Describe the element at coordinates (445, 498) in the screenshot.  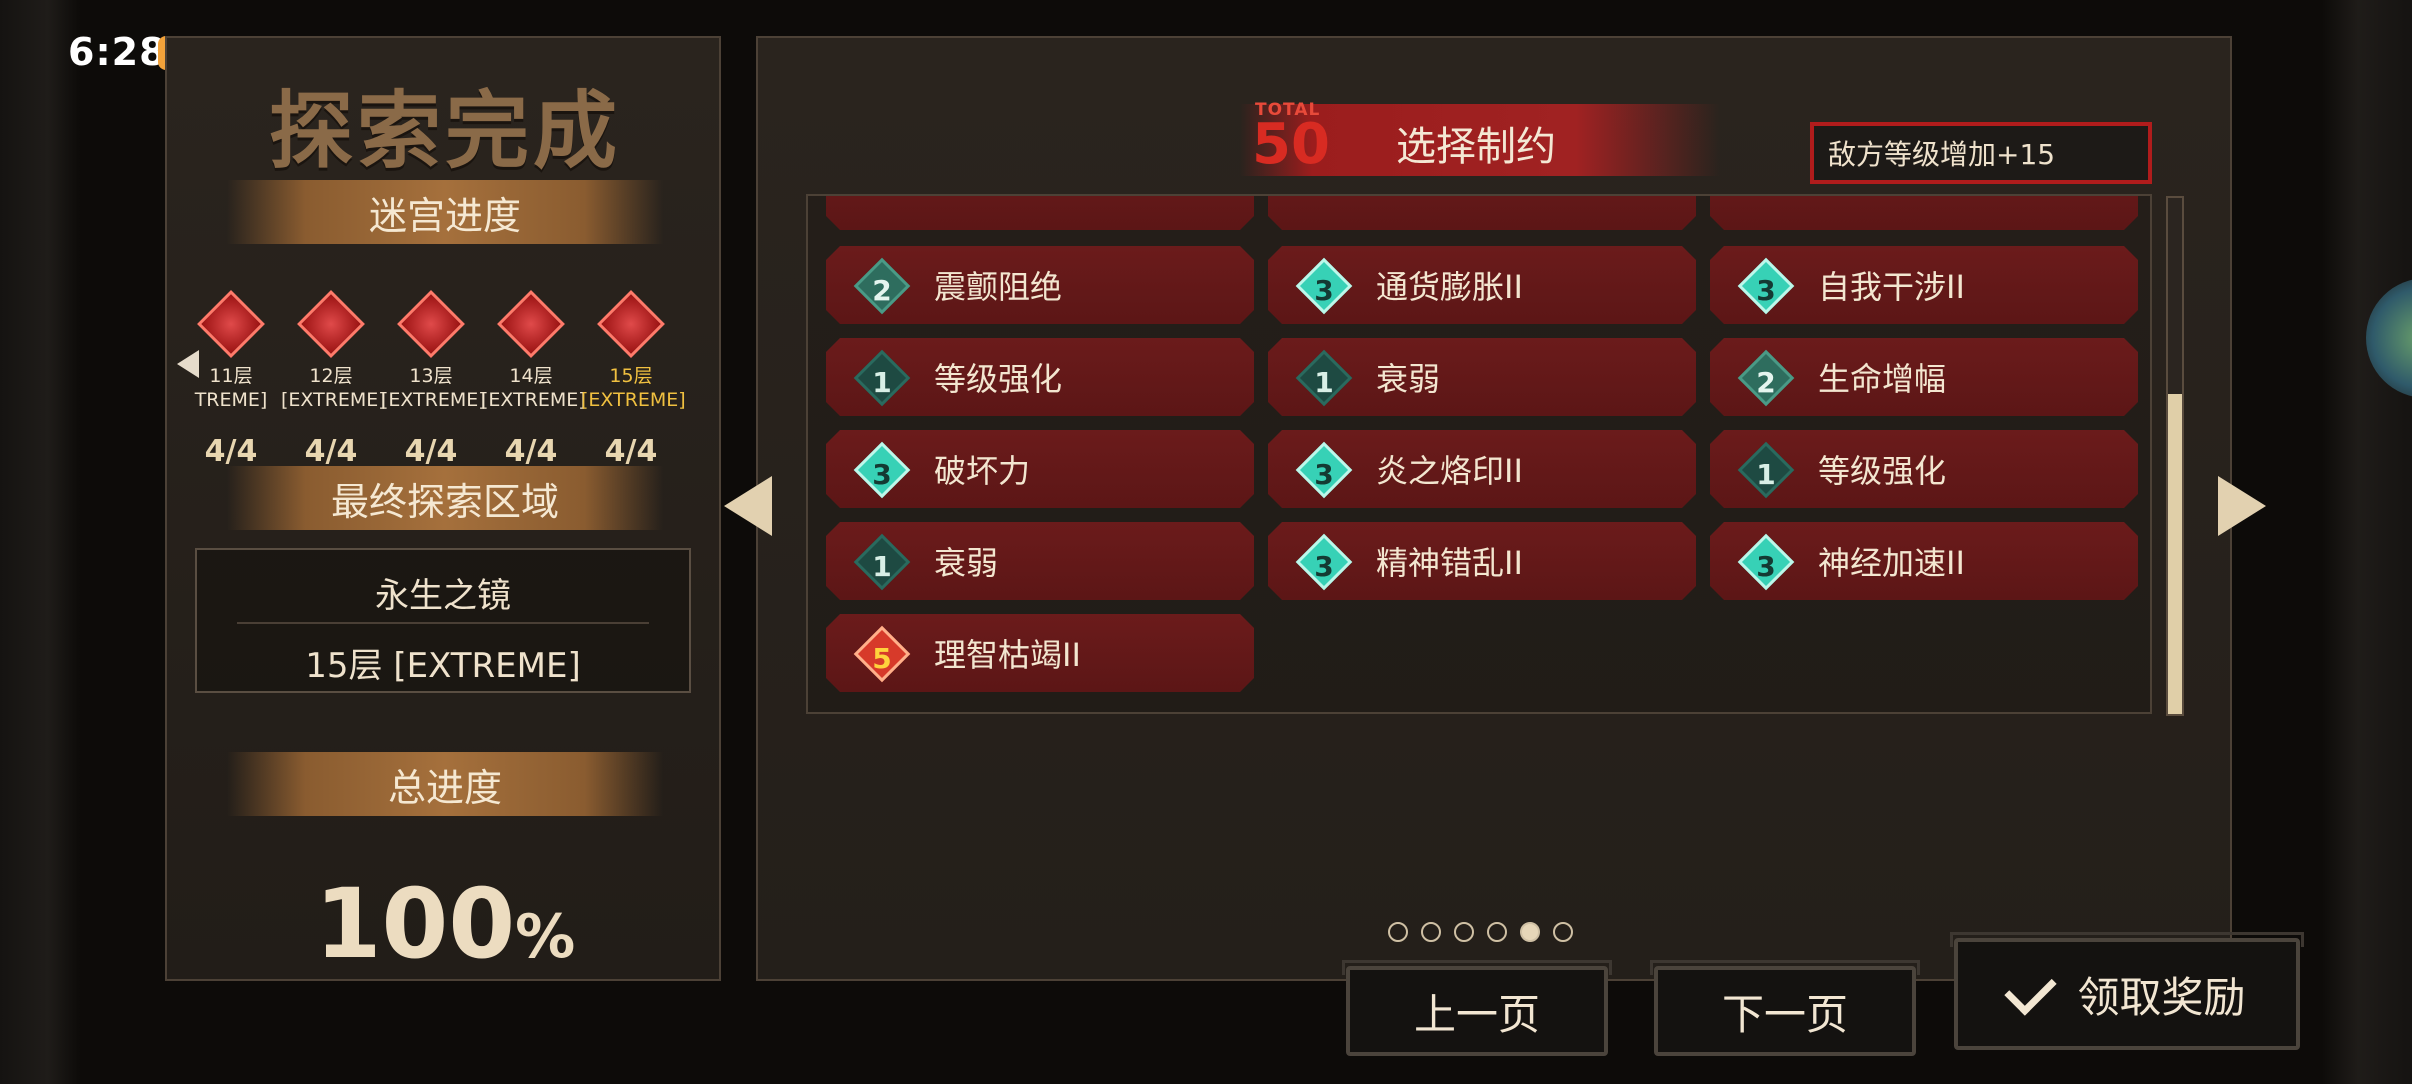
I see `final-area-header: 最终探索区域` at that location.